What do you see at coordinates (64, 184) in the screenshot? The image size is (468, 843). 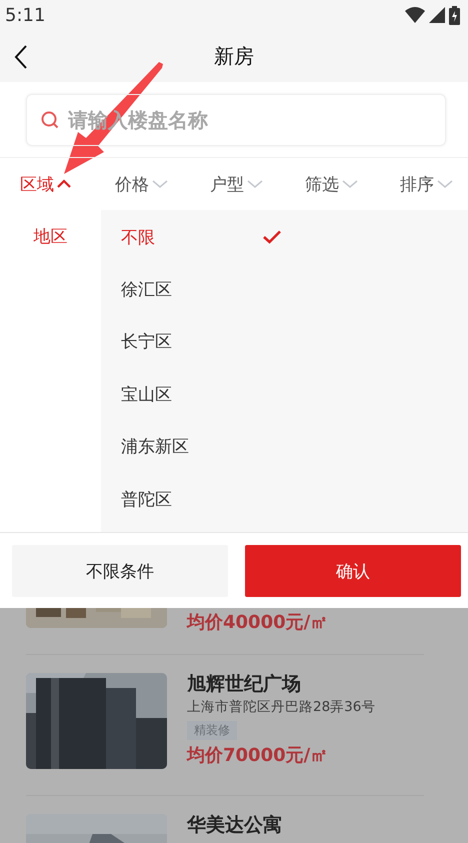 I see `chevron-up-icon` at bounding box center [64, 184].